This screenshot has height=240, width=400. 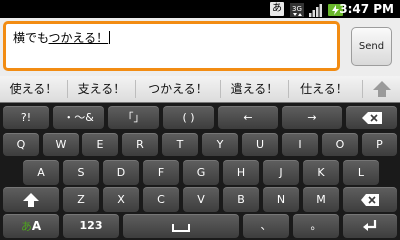 I want to click on candidate-1: 使える！, so click(x=33, y=89).